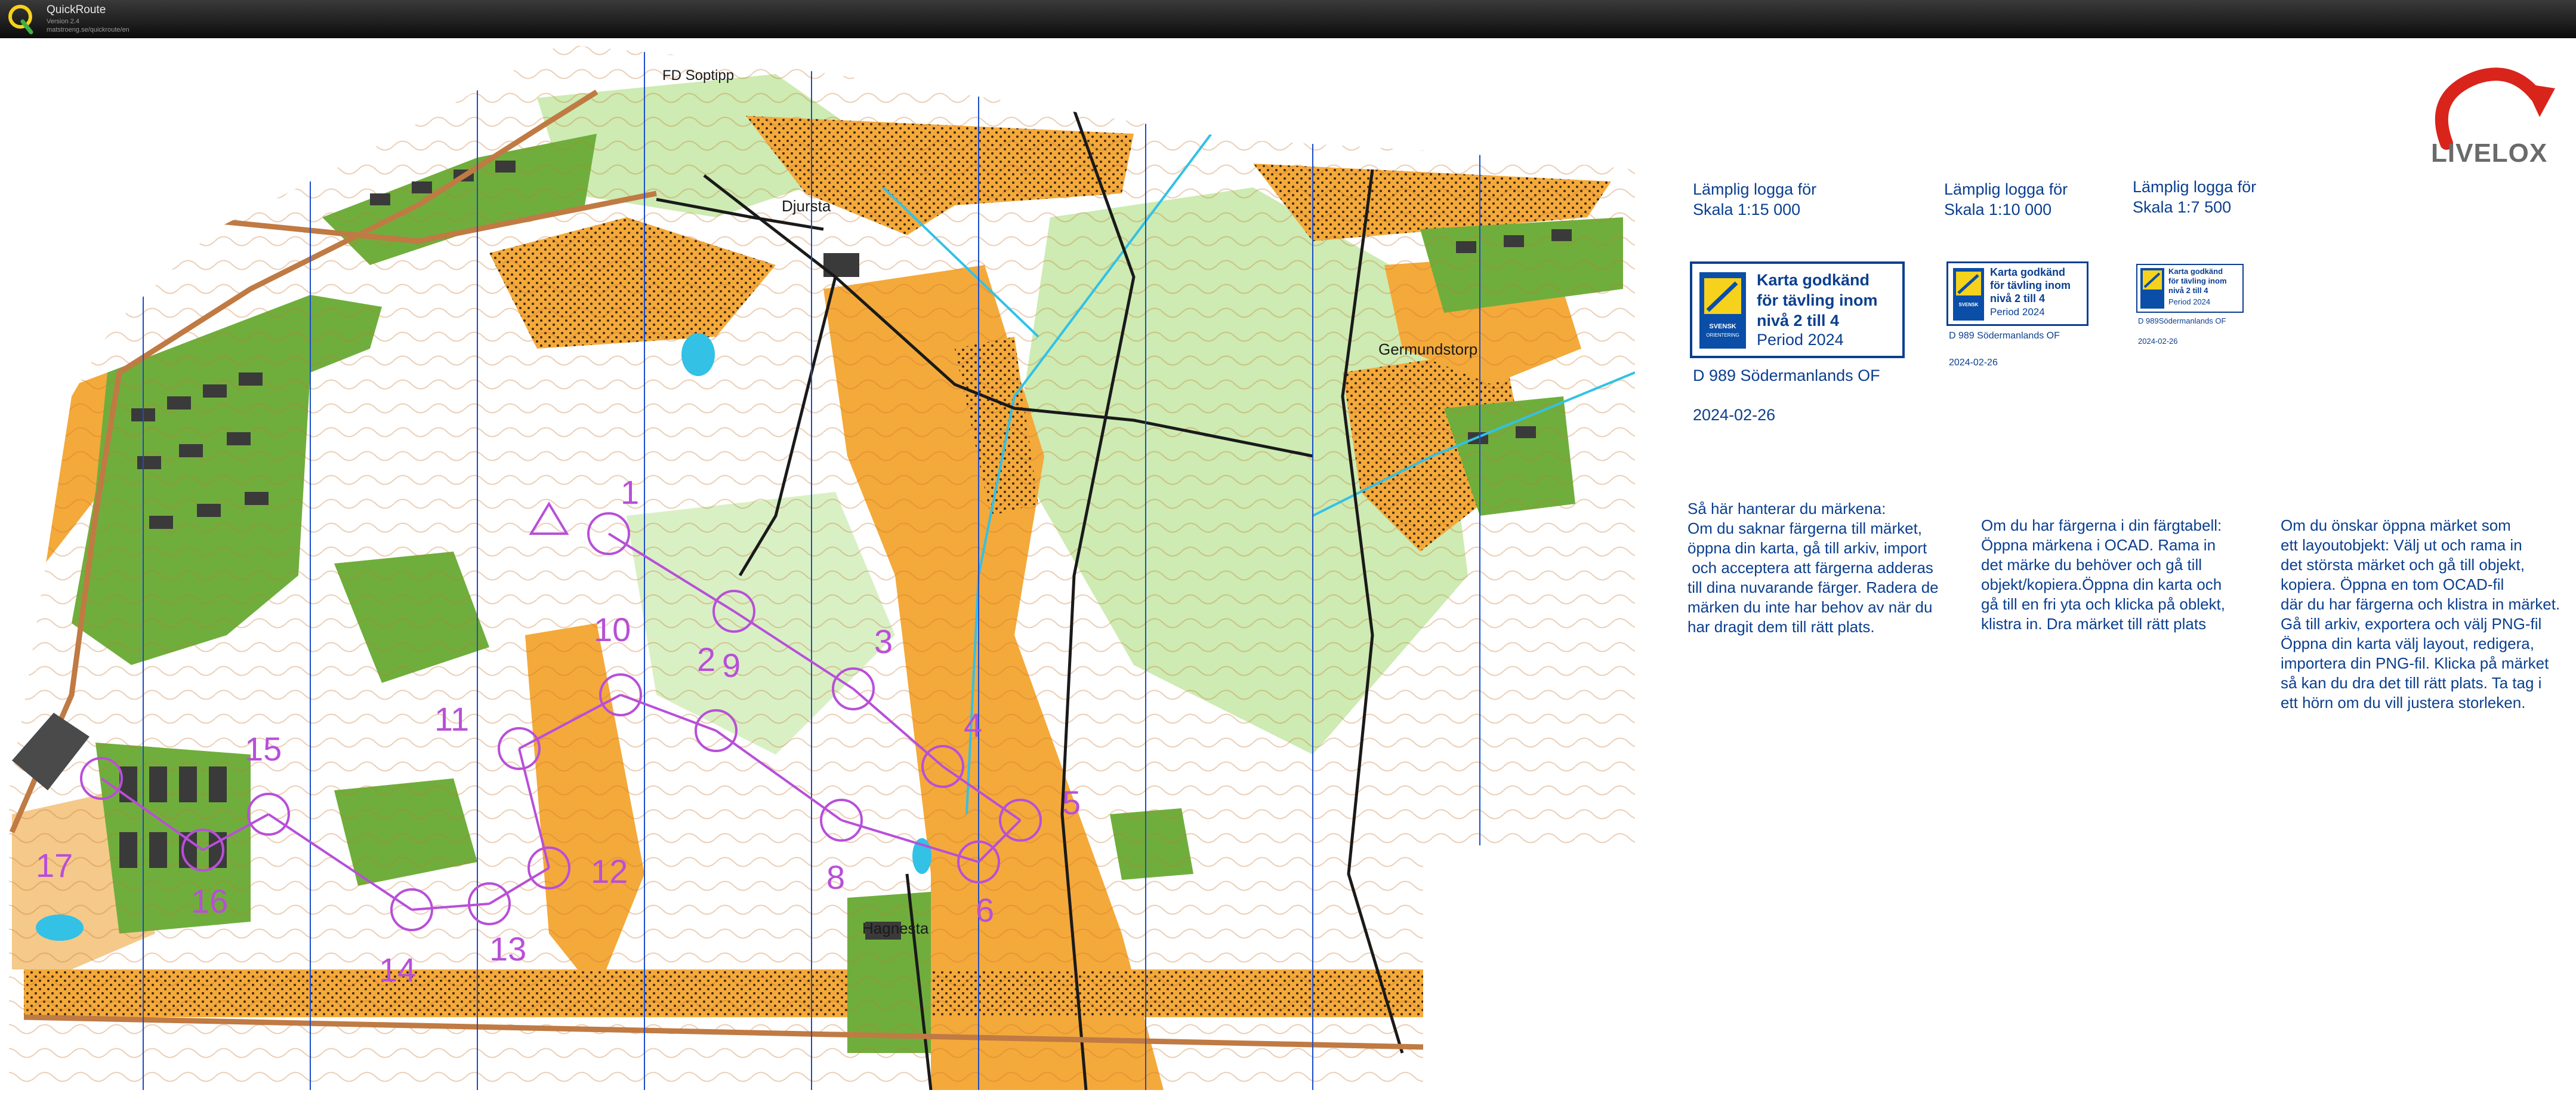 The image size is (2576, 1093). I want to click on control-number: 8, so click(836, 877).